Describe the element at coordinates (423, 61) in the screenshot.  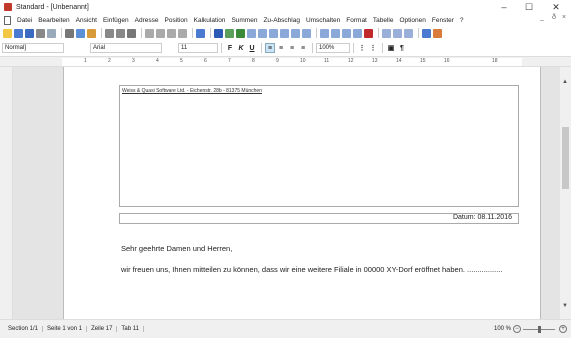
I see `ruler-mark: 15` at that location.